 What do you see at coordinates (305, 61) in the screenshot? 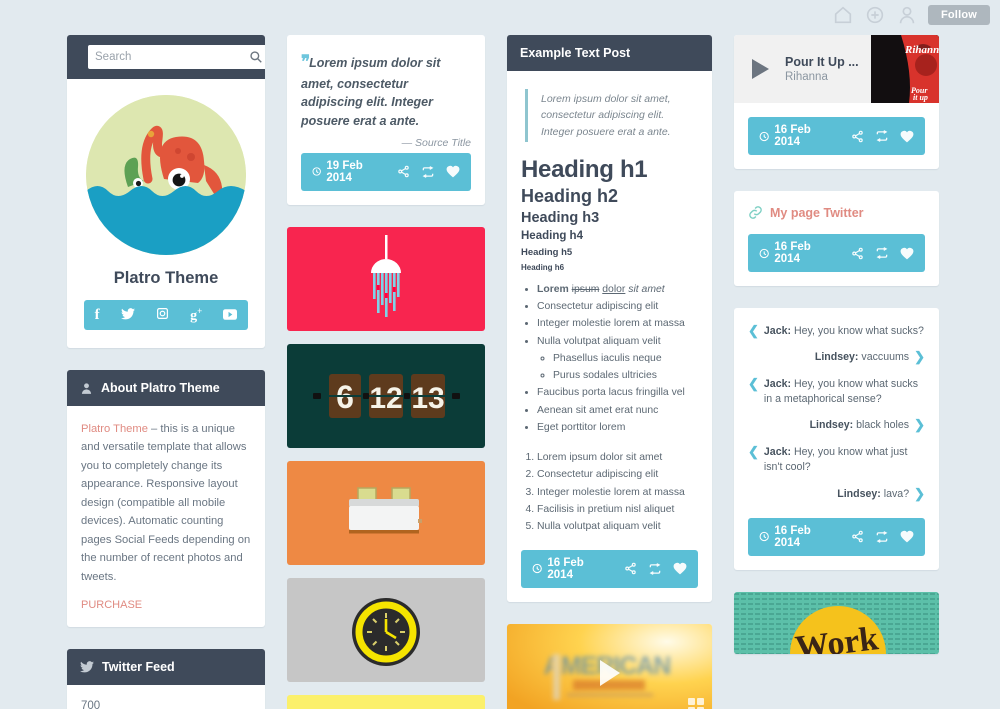
I see `quote-mark-icon: ❞` at bounding box center [305, 61].